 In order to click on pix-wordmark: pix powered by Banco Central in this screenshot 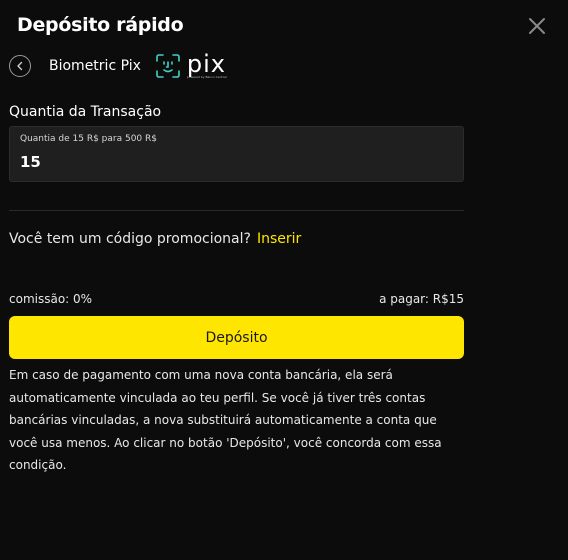, I will do `click(206, 64)`.